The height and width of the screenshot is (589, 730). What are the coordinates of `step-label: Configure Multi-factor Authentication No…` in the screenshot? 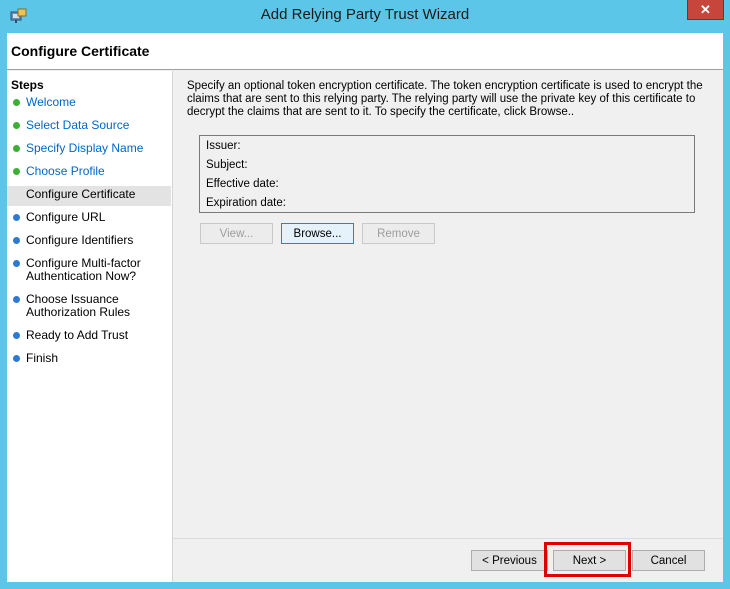 It's located at (83, 269).